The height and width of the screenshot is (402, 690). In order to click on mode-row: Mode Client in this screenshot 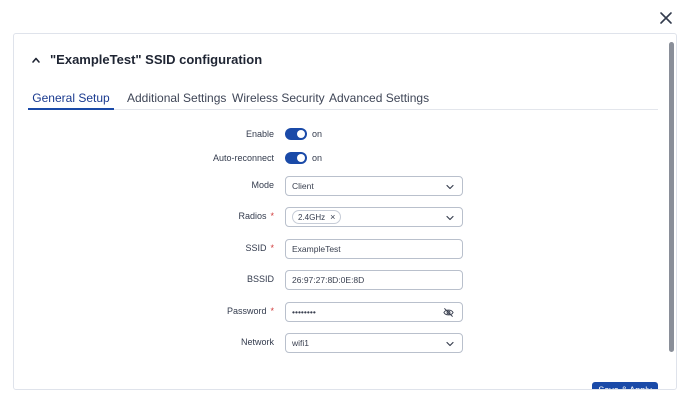, I will do `click(344, 186)`.